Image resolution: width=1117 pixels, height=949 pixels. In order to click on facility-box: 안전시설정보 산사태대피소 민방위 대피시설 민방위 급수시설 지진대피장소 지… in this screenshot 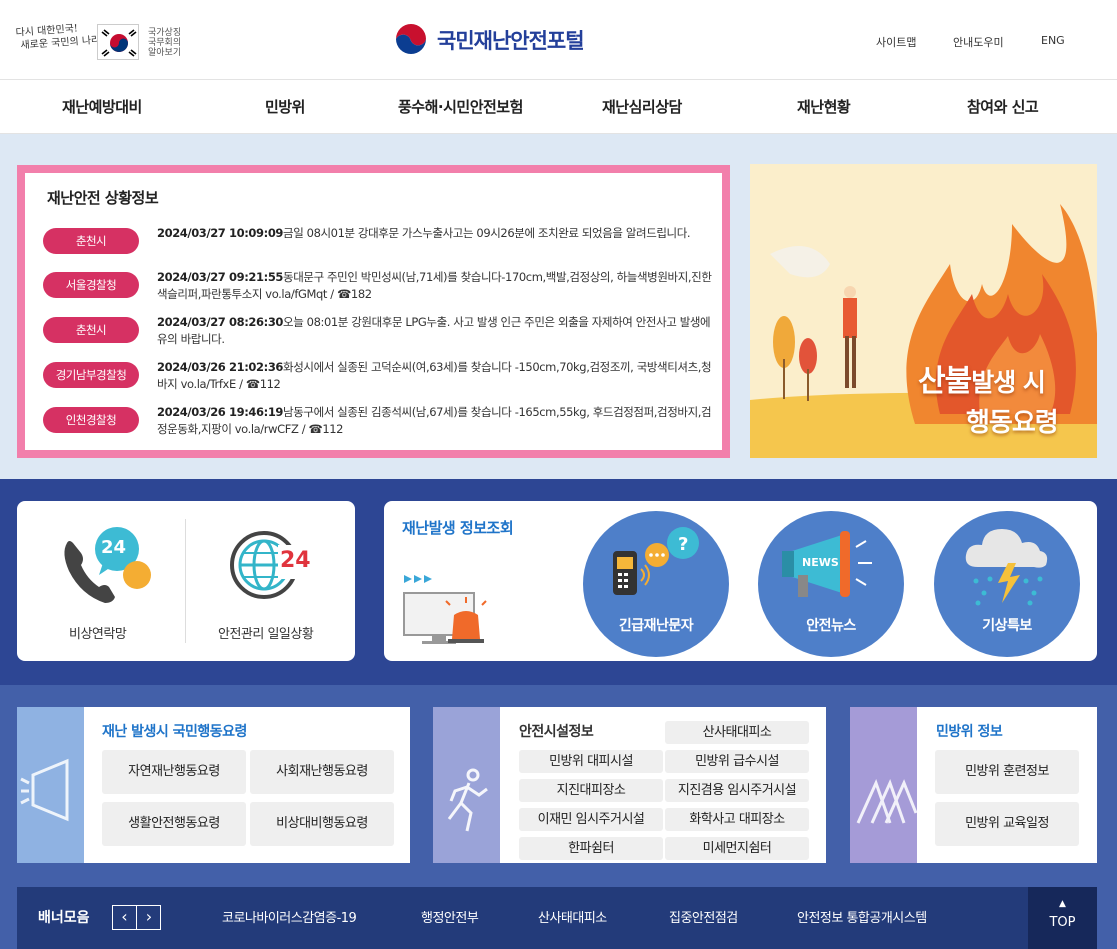, I will do `click(629, 785)`.